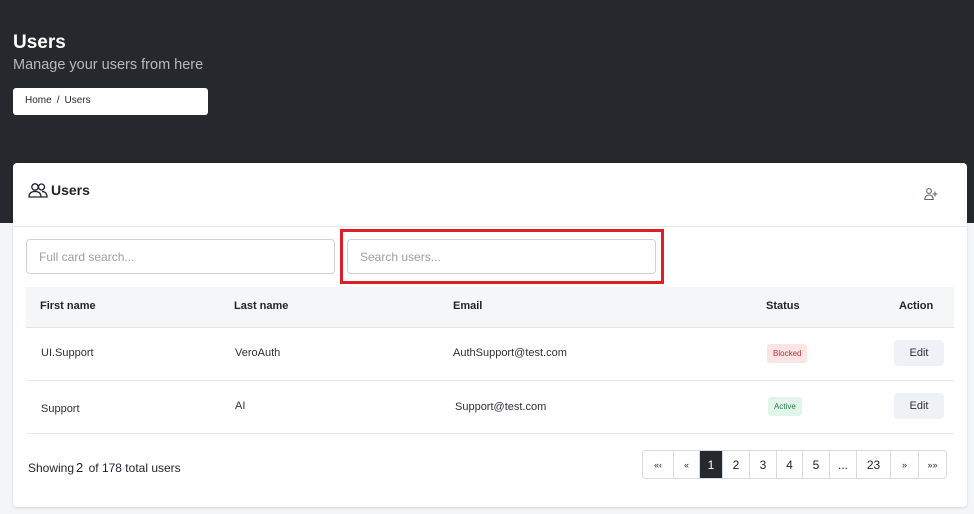 This screenshot has height=514, width=974. What do you see at coordinates (261, 306) in the screenshot?
I see `column-last-name: Last name` at bounding box center [261, 306].